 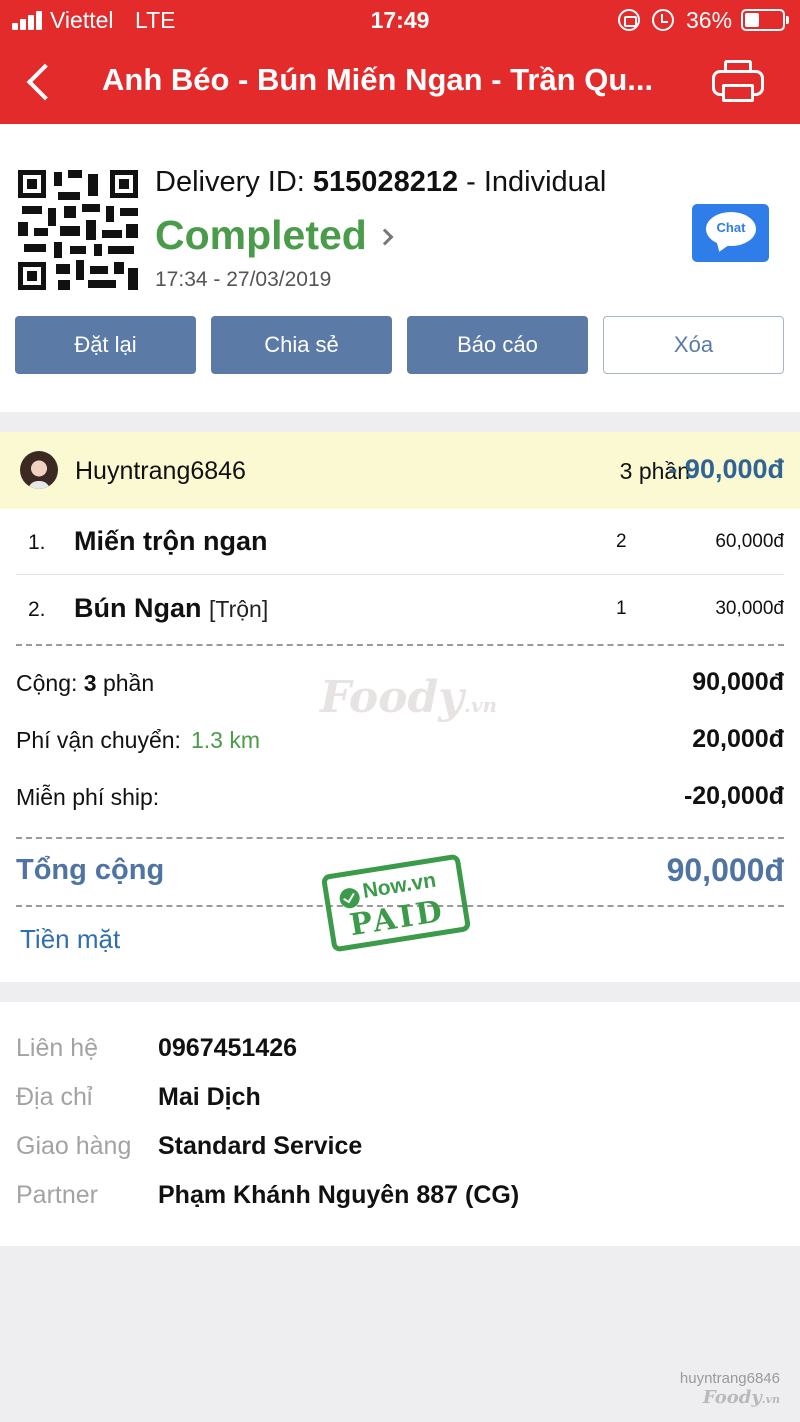 What do you see at coordinates (400, 1052) in the screenshot?
I see `info-row-contact: Liên hệ 0967451426` at bounding box center [400, 1052].